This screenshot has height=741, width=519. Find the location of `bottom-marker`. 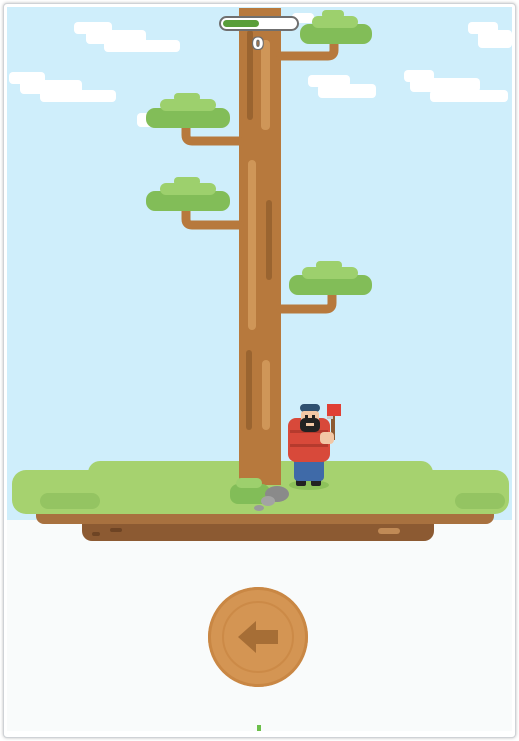

bottom-marker is located at coordinates (259, 728).